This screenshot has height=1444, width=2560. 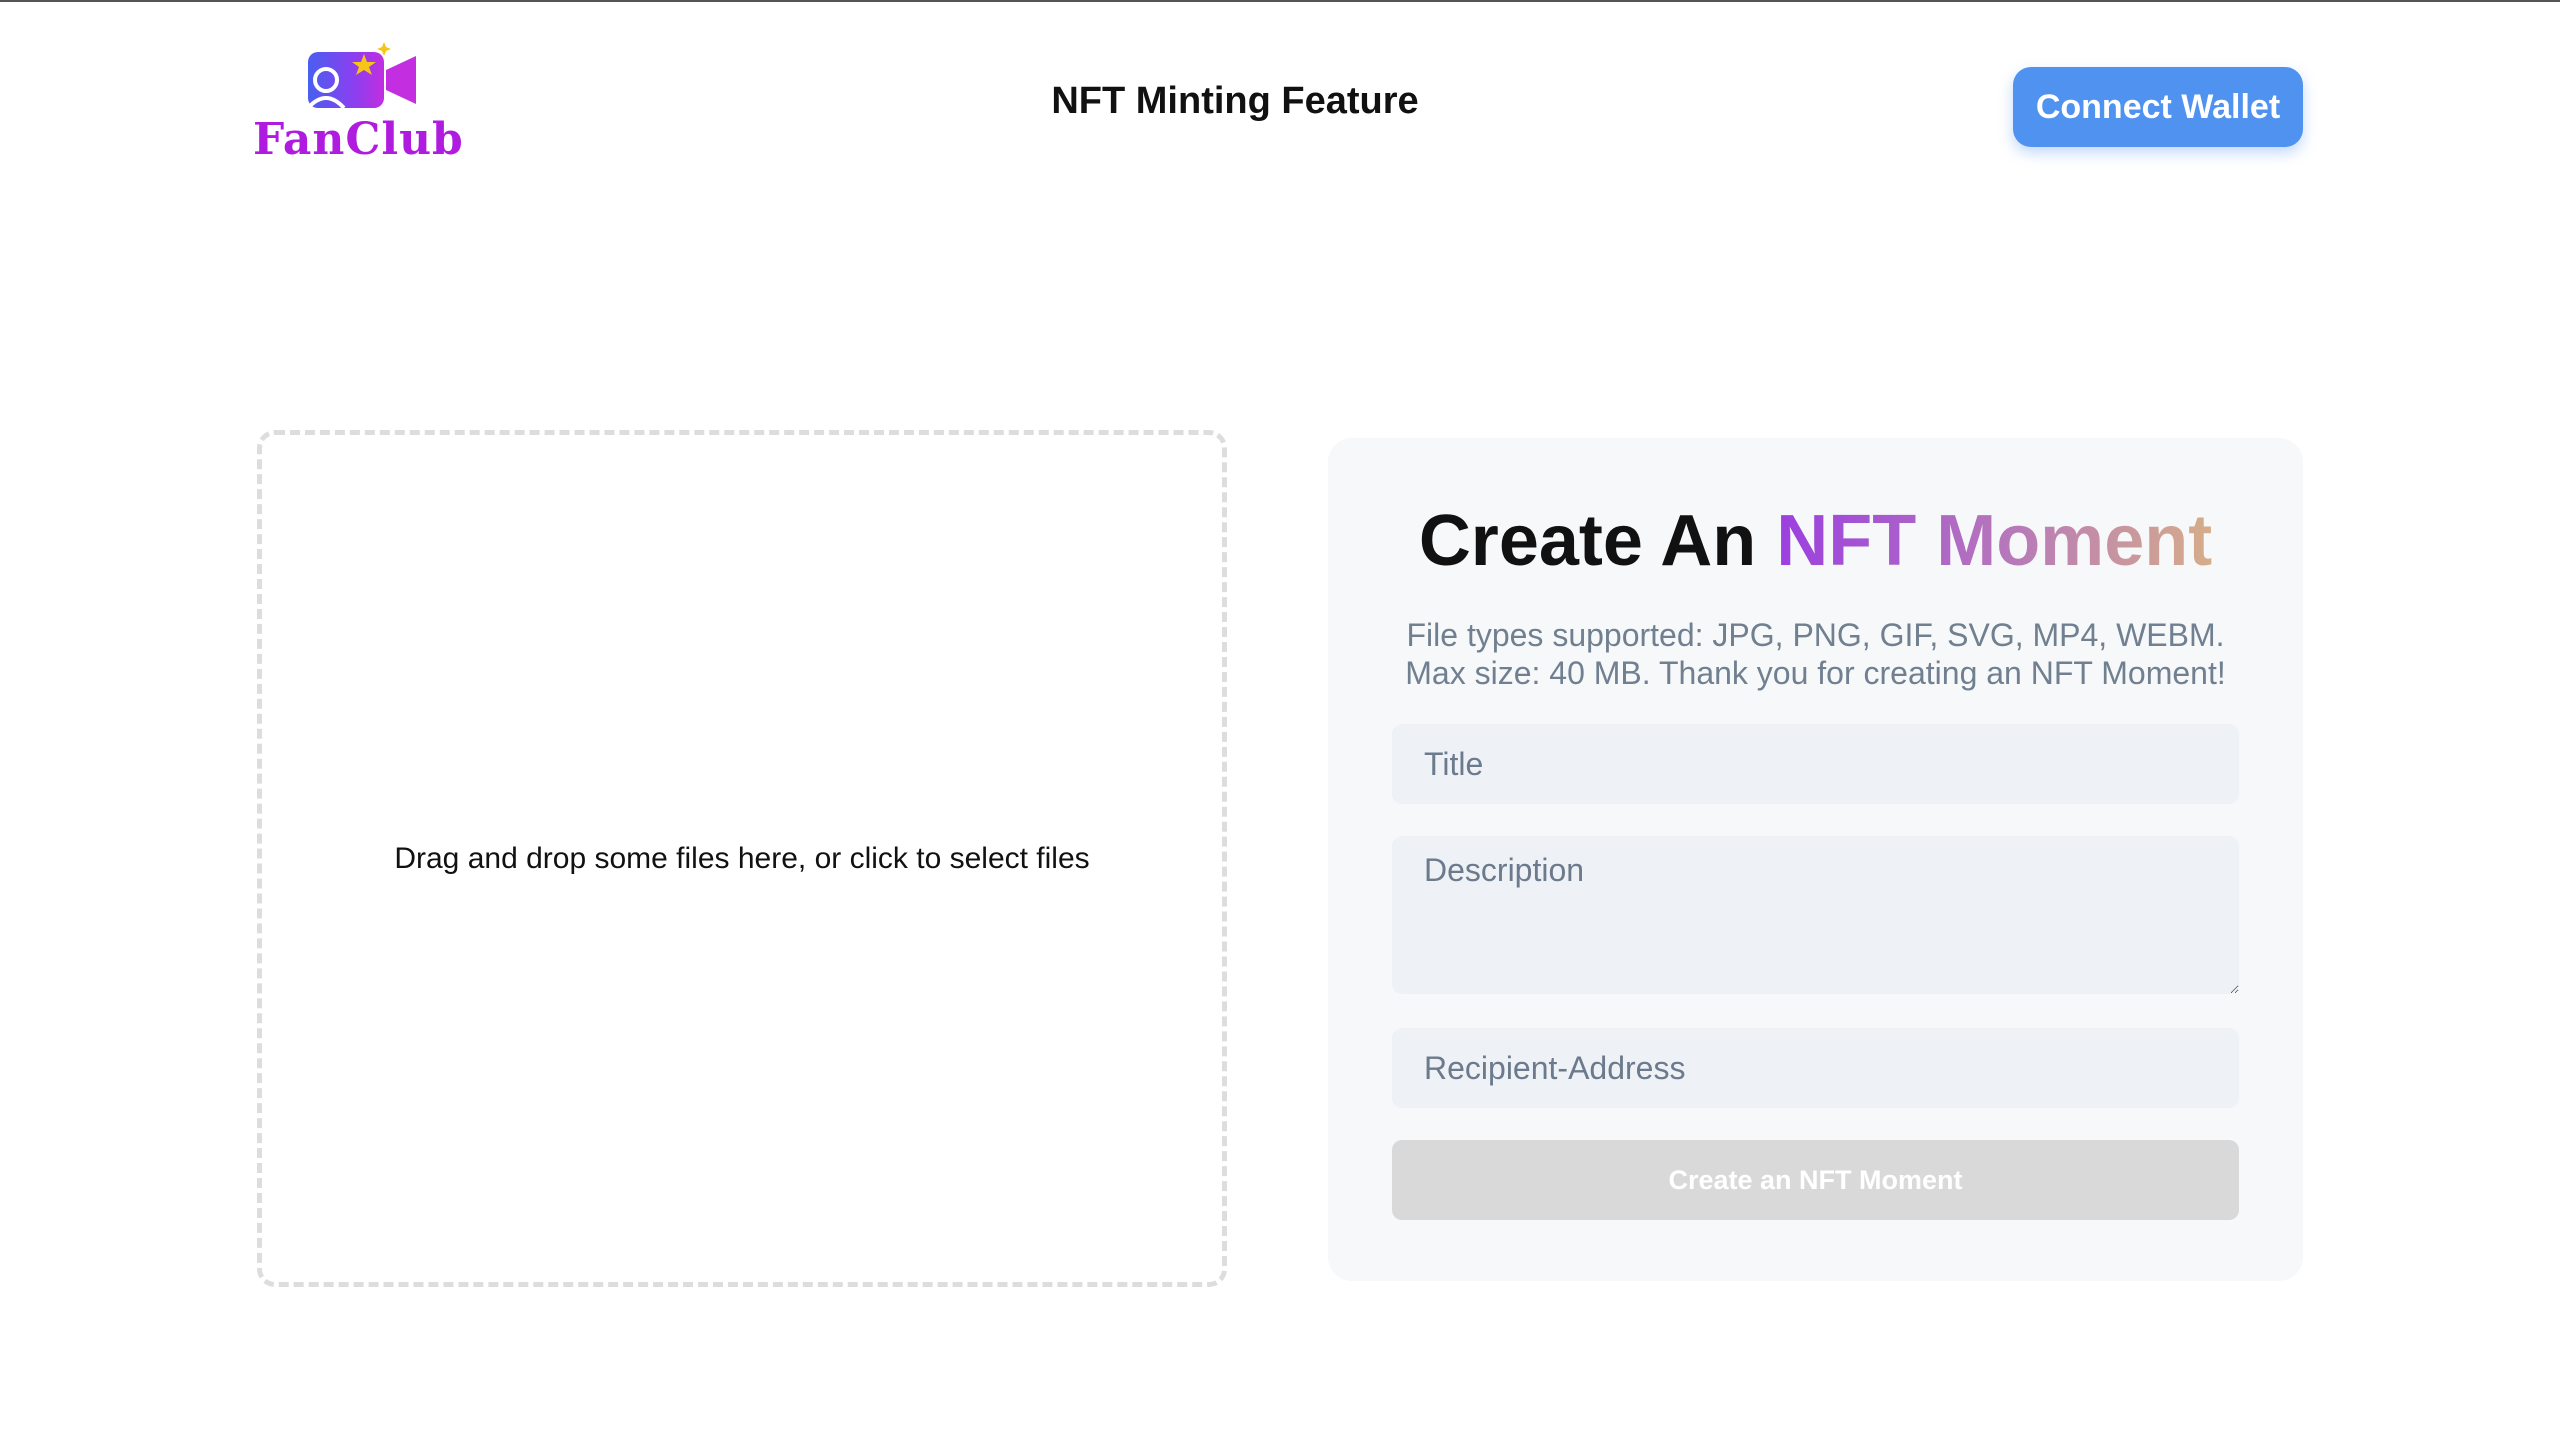 I want to click on connect-wallet-button: Connect Wallet, so click(x=2158, y=107).